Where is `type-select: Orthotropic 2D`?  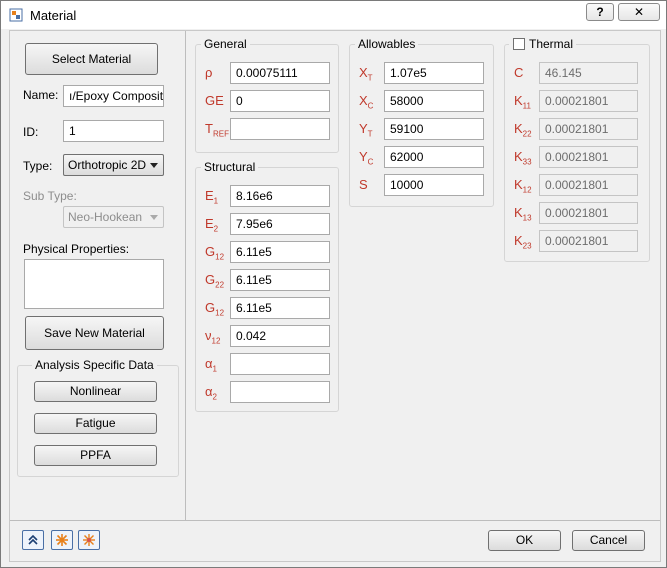
type-select: Orthotropic 2D is located at coordinates (113, 165).